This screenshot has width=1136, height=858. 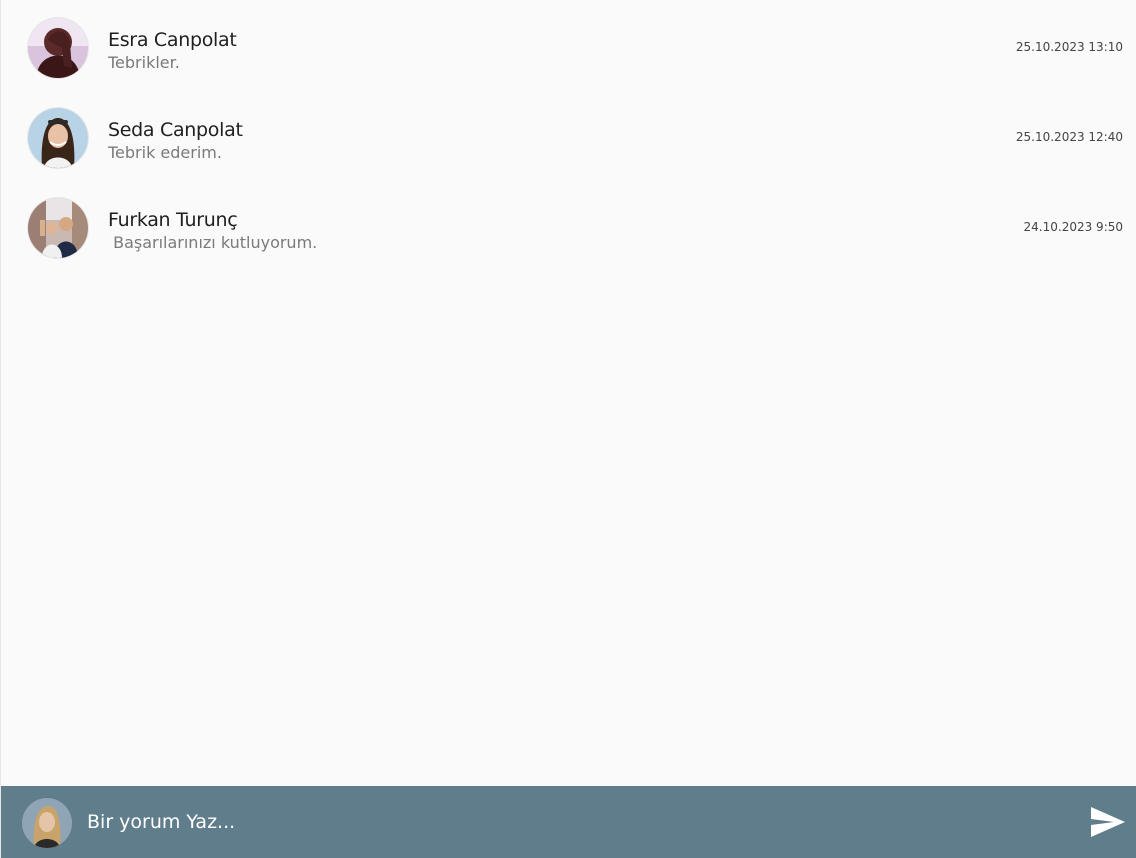 I want to click on comment-text: Tebrik ederim., so click(x=165, y=152).